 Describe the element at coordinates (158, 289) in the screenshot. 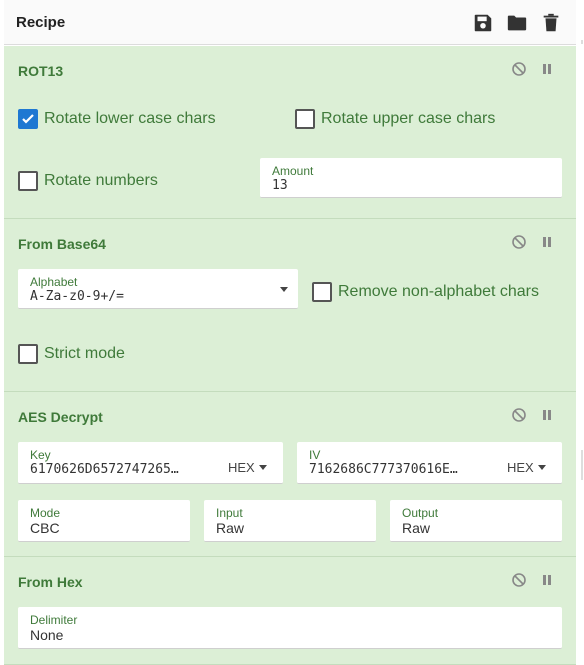

I see `alphabet-select: Alphabet A-Za-z0-9+/=` at that location.